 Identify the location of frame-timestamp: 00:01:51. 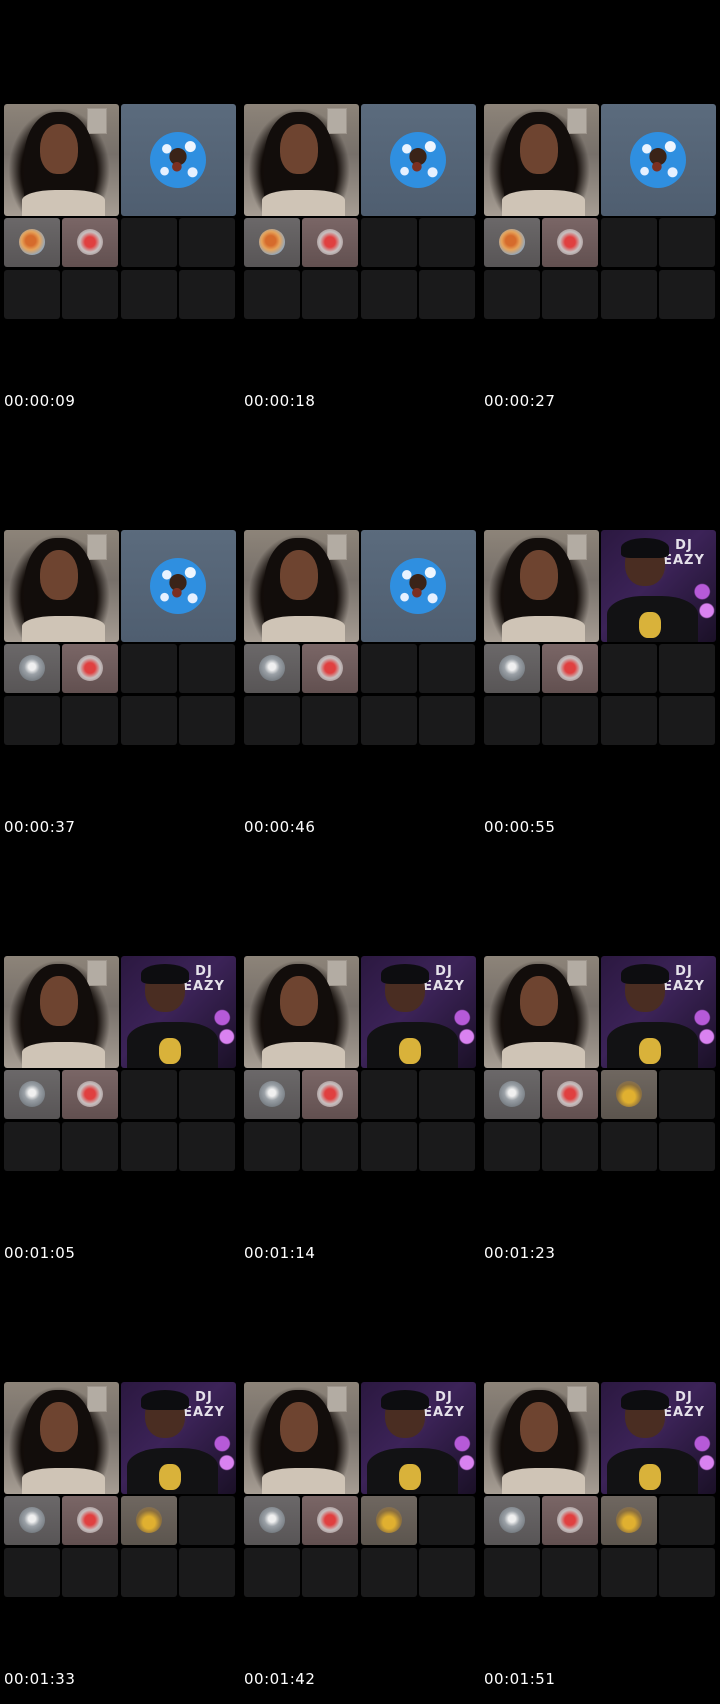
(520, 1679).